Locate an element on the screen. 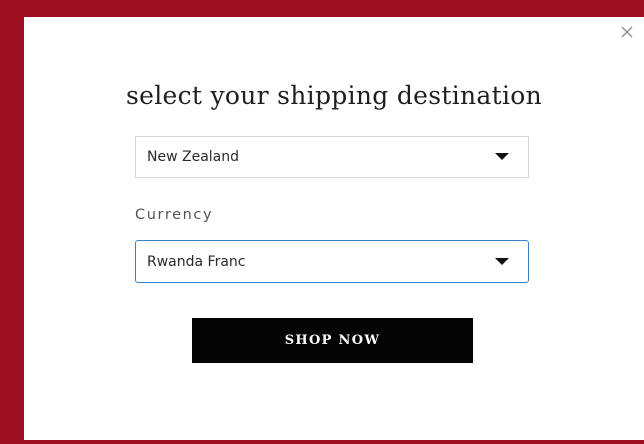  currency-select: Rwanda Franc is located at coordinates (332, 261).